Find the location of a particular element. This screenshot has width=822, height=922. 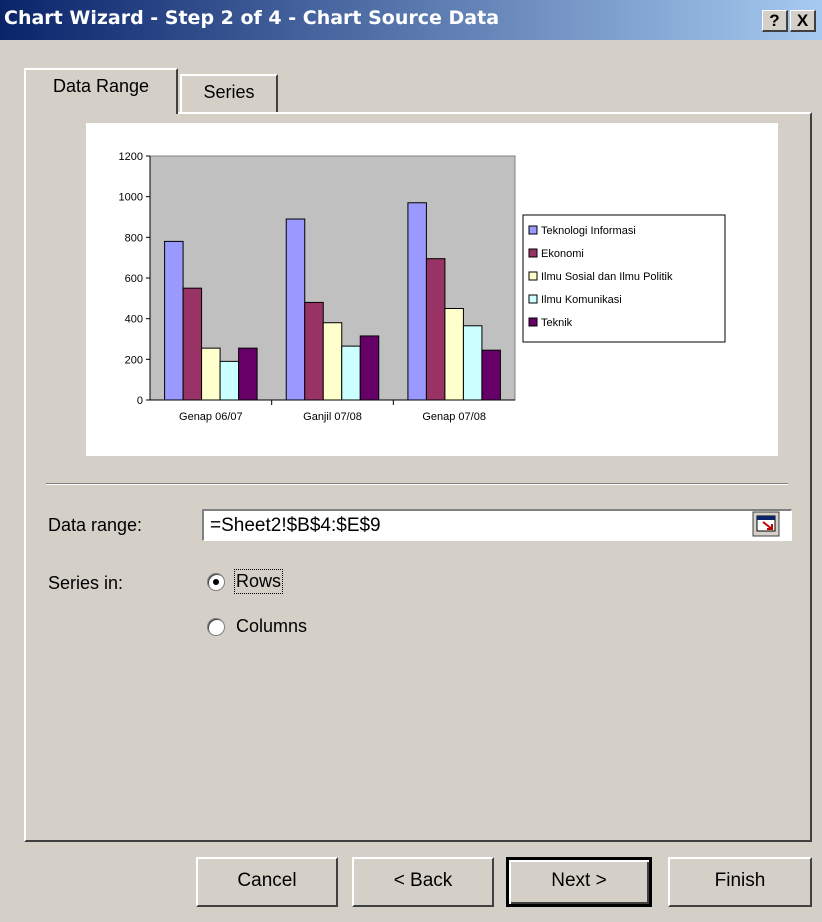

columns-radio is located at coordinates (216, 627).